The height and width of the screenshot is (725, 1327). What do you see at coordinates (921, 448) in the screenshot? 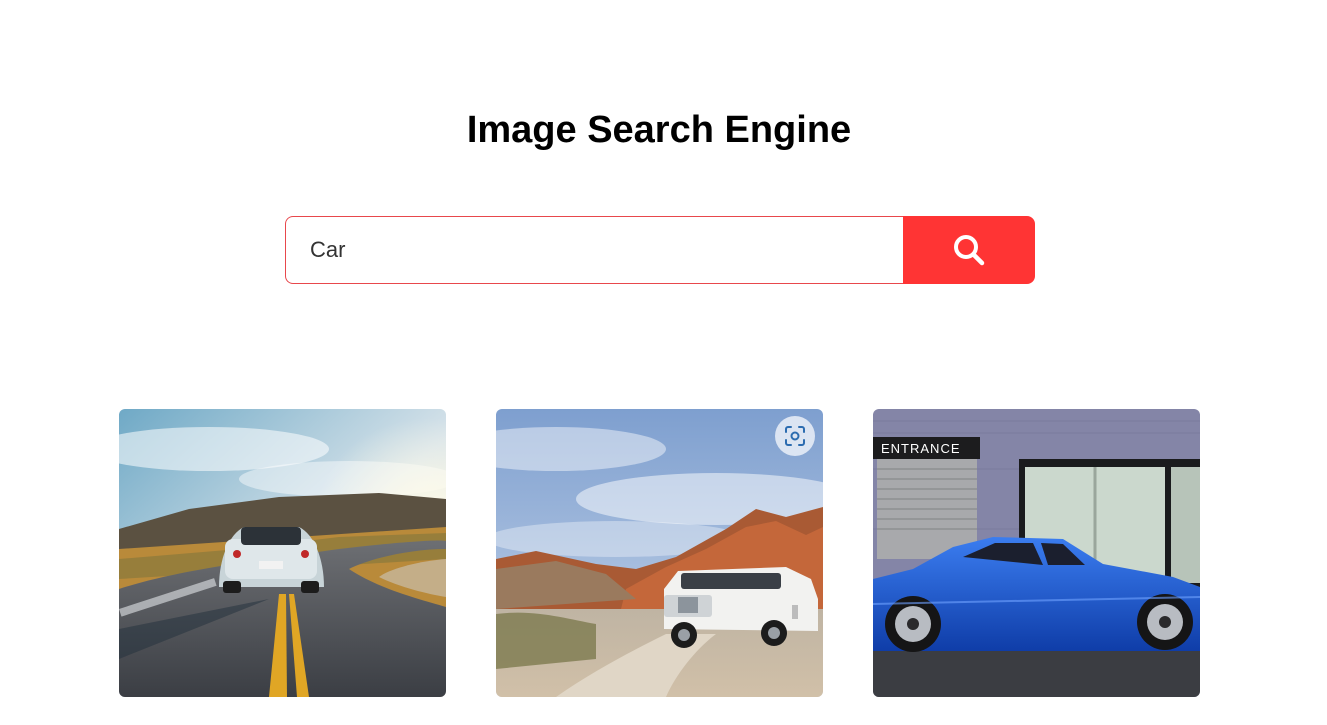
I see `entrance-sign: ENTRANCE` at bounding box center [921, 448].